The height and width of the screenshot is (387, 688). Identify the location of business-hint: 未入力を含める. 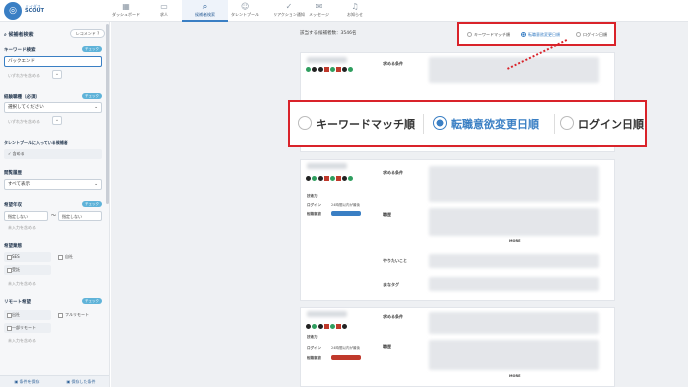
(22, 283).